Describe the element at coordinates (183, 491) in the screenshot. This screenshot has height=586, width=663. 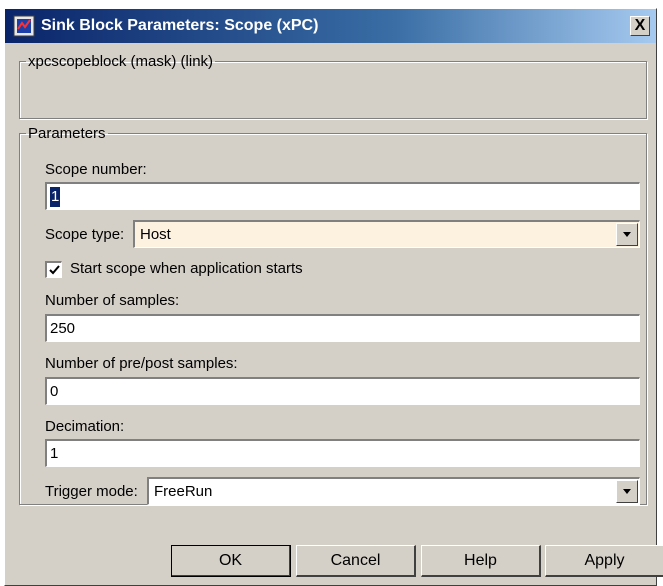
I see `trigger-mode-value: FreeRun` at that location.